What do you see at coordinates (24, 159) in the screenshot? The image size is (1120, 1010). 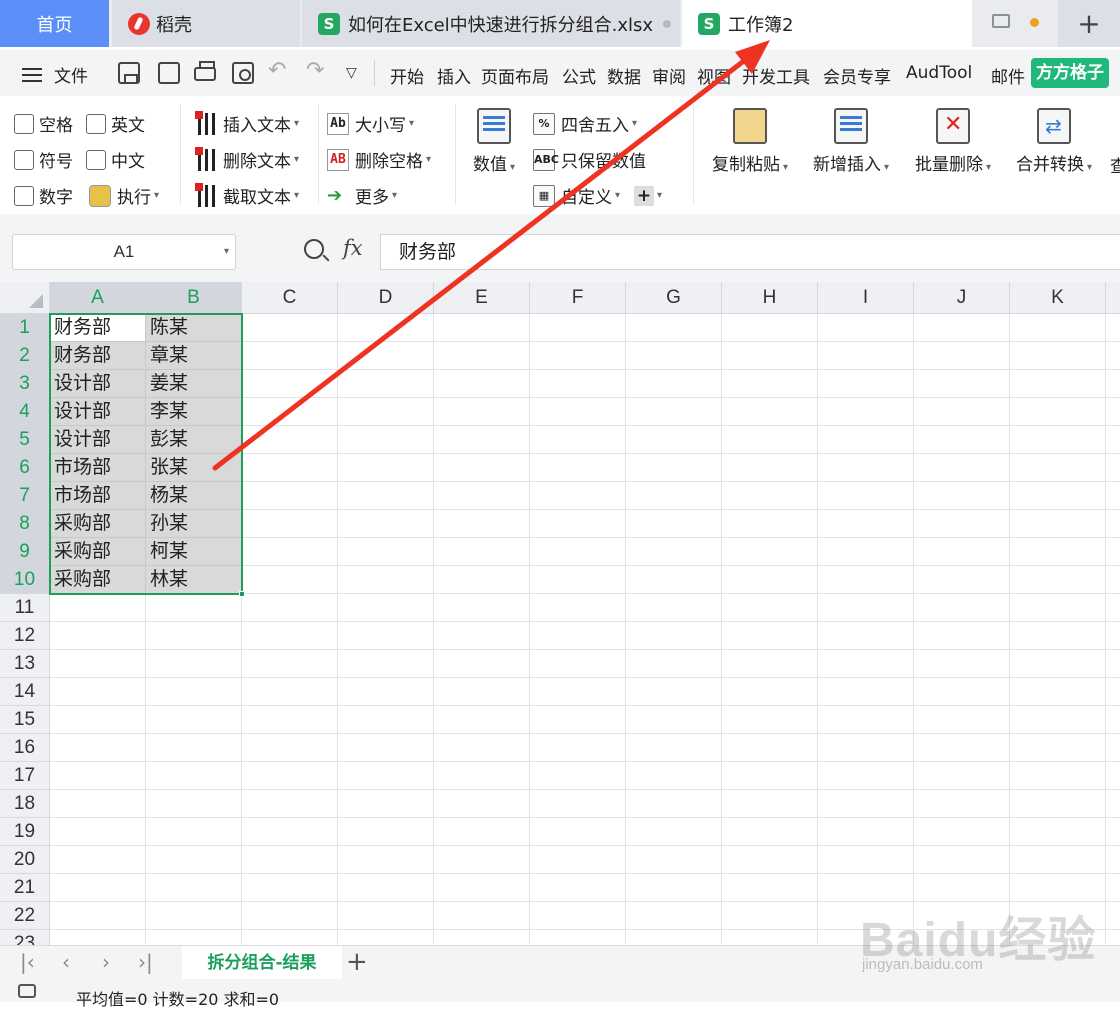 I see `checkbox-box` at bounding box center [24, 159].